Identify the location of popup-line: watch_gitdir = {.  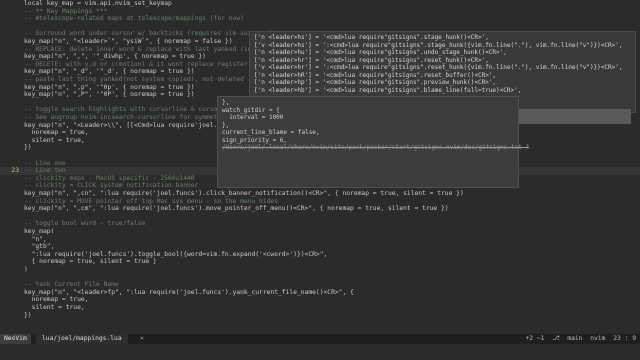
(251, 110).